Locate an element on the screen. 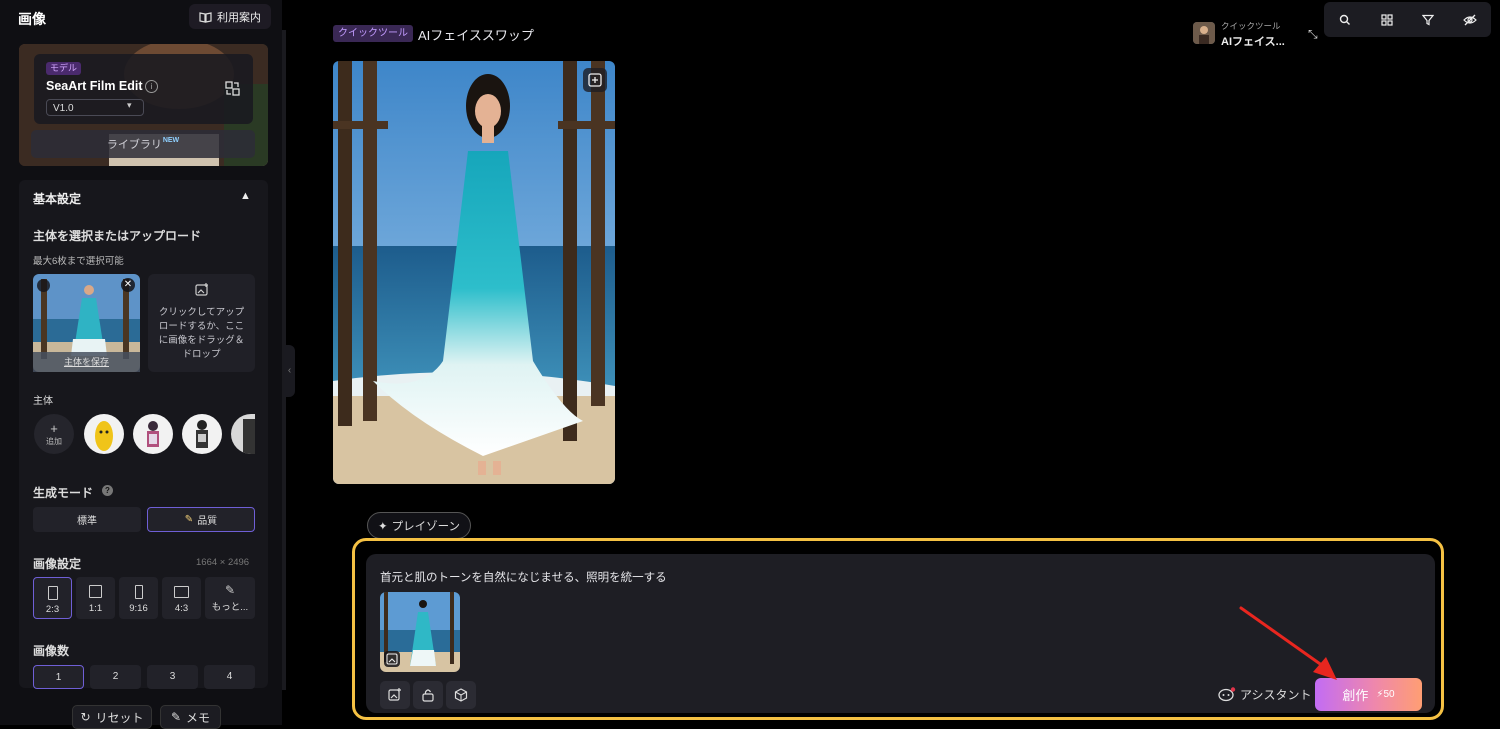 This screenshot has height=729, width=1500. quick-tool-tag: クイックツール is located at coordinates (373, 33).